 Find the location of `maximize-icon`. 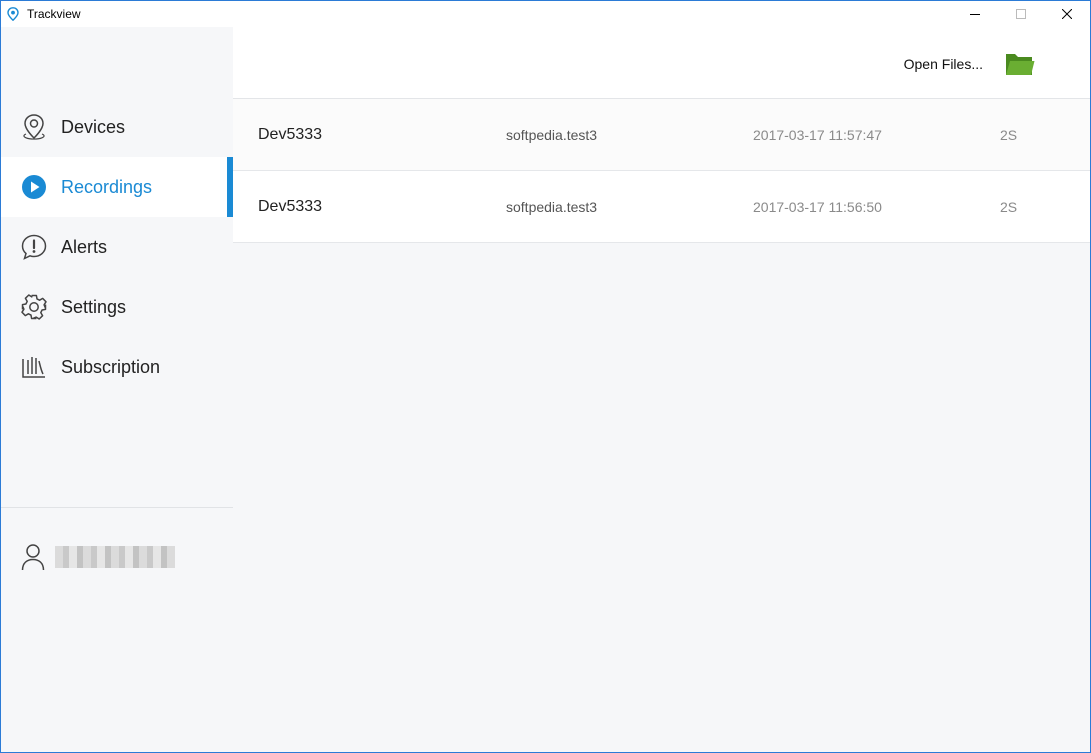

maximize-icon is located at coordinates (1021, 14).